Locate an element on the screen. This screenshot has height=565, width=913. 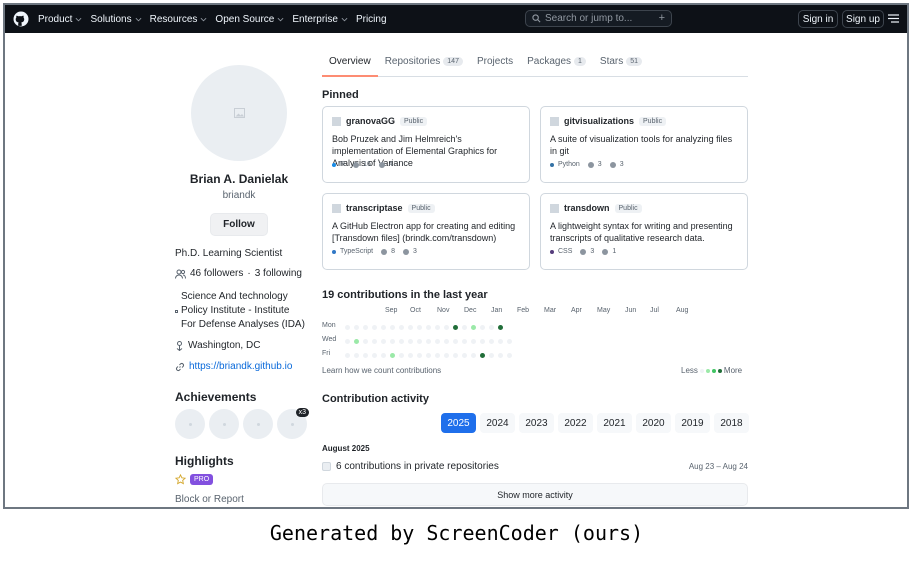
nav-item-product: Product is located at coordinates (60, 19).